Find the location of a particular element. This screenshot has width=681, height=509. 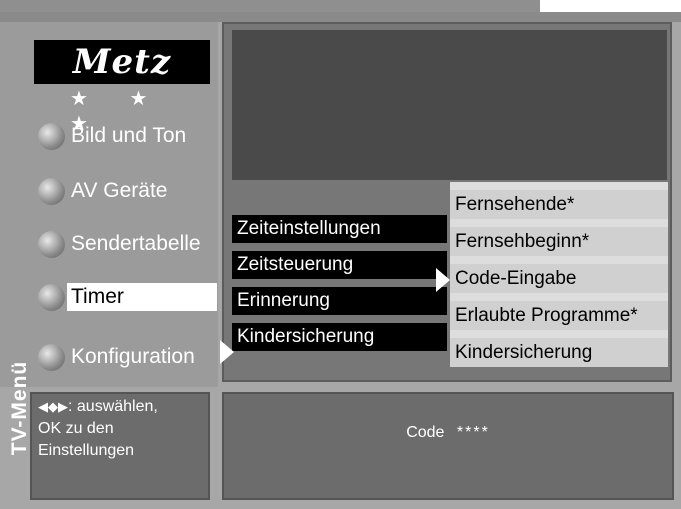

top-strip is located at coordinates (270, 6).